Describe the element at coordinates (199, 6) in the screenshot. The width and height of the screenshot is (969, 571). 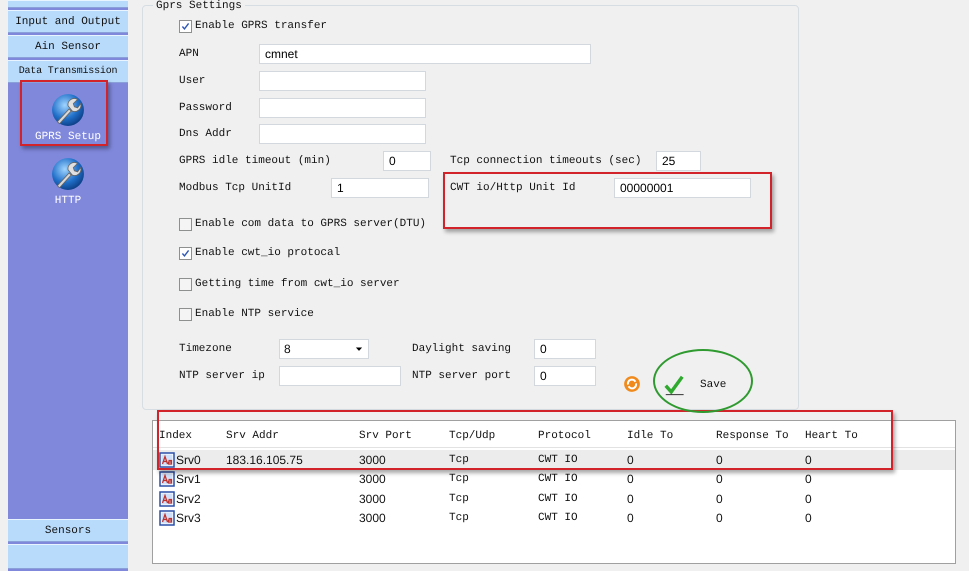
I see `group-title: Gprs Settings` at that location.